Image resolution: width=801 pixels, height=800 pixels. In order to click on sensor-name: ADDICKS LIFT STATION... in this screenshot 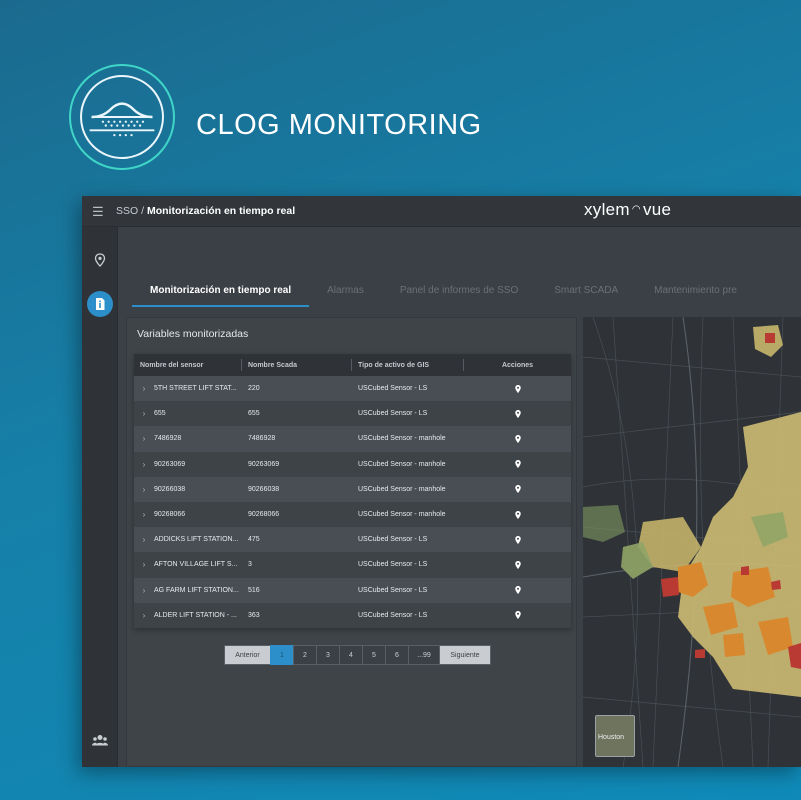, I will do `click(196, 540)`.